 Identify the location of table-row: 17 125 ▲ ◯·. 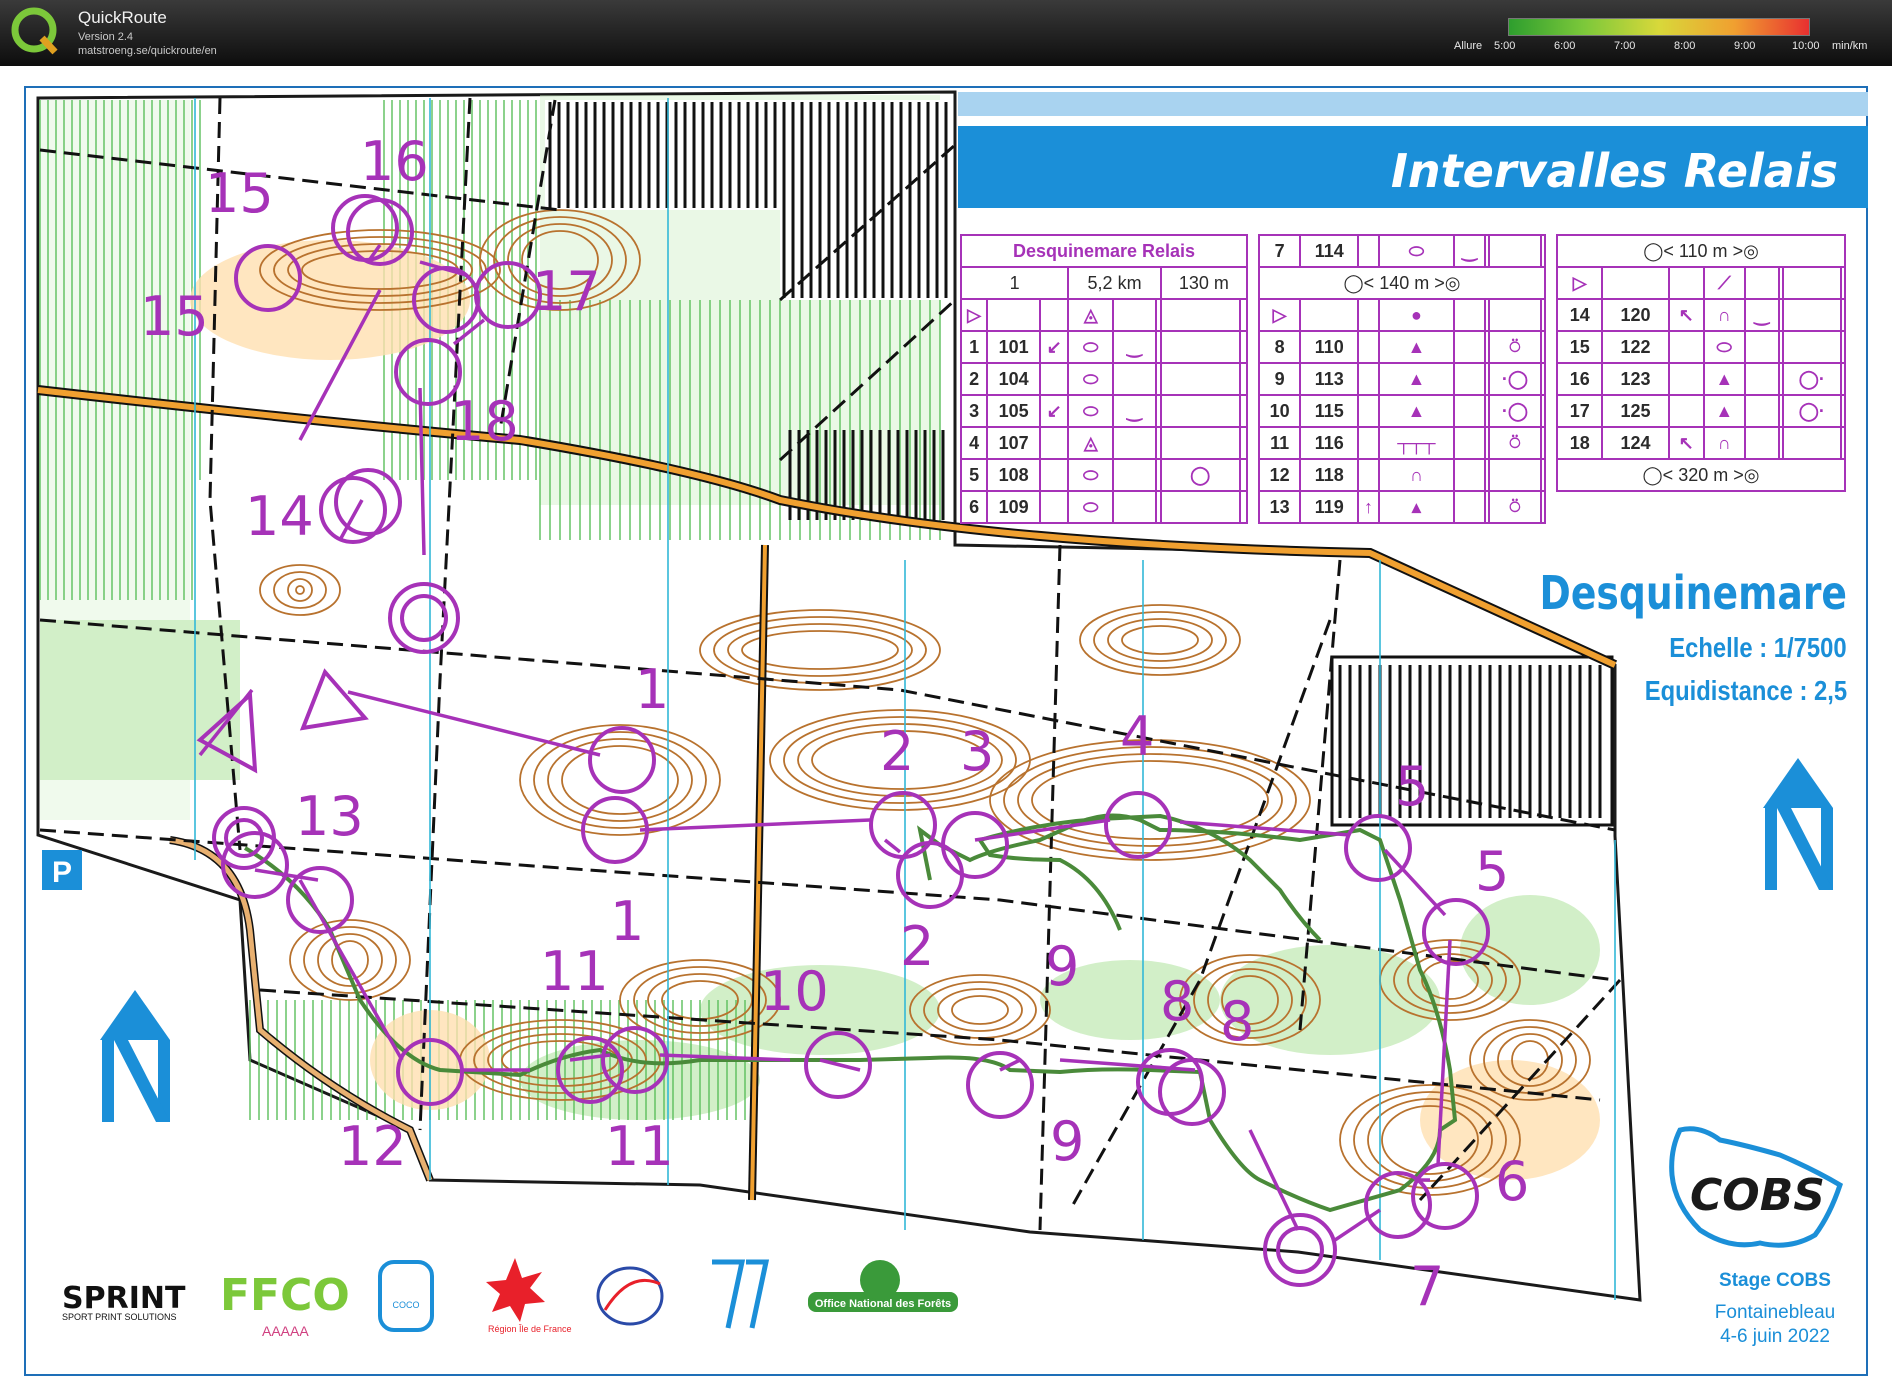
(1701, 411).